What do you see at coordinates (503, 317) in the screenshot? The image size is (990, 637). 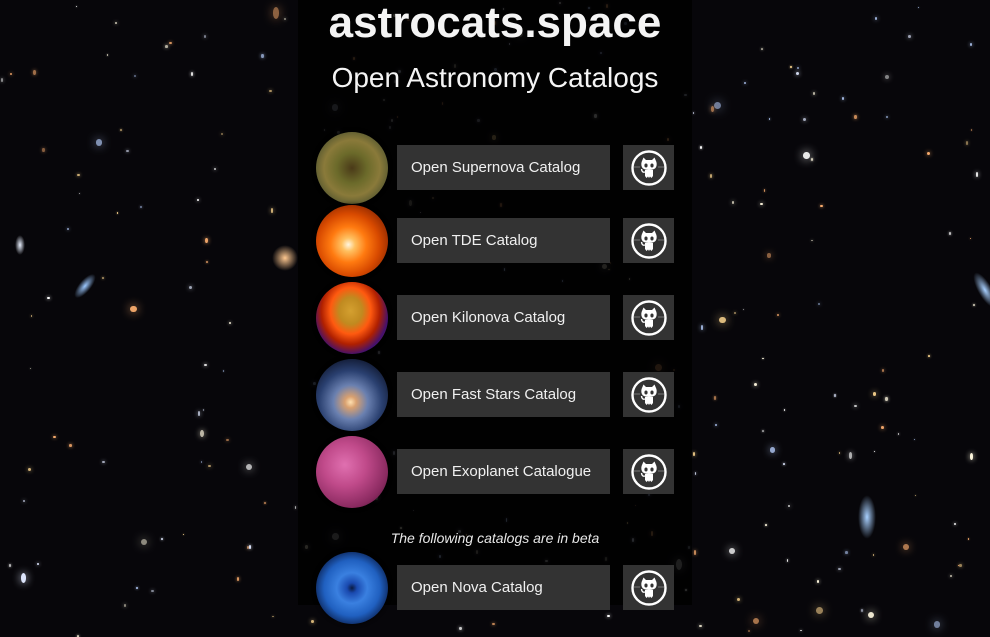 I see `open-kilonova-catalog-button: Open Kilonova Catalog` at bounding box center [503, 317].